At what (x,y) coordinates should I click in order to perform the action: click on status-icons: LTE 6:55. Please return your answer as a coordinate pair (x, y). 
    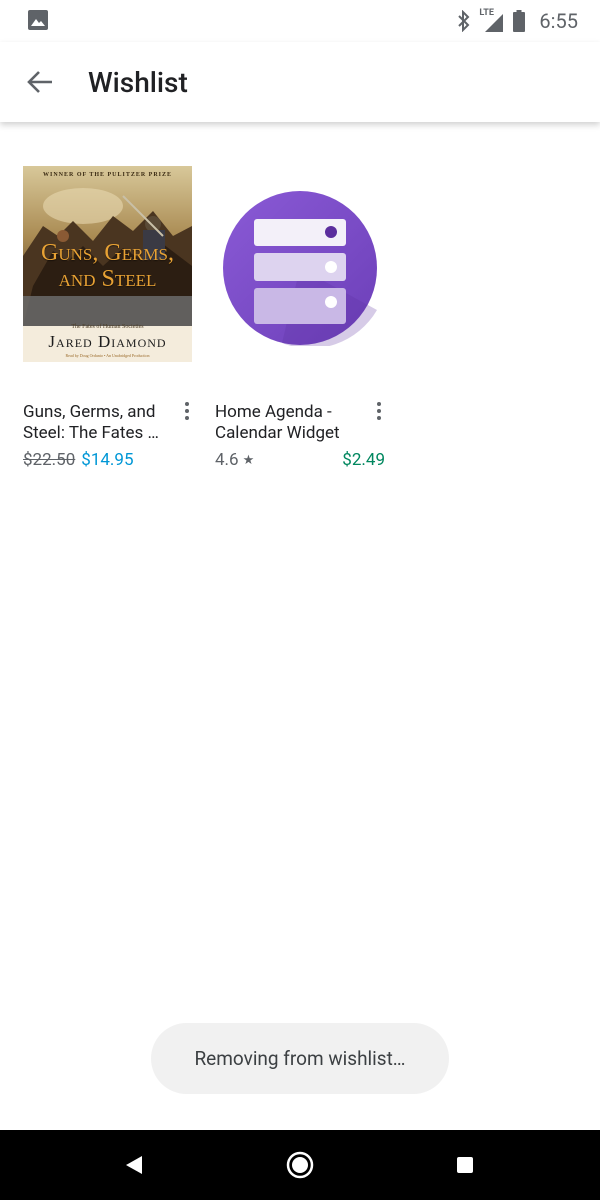
    Looking at the image, I should click on (517, 21).